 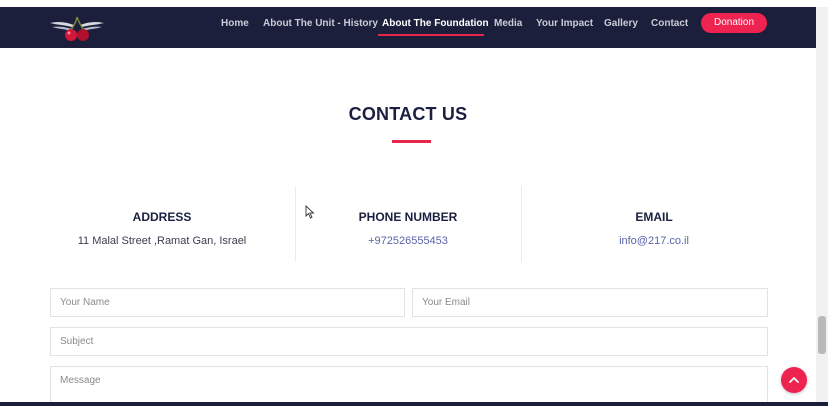 I want to click on cherry-wings-logo-icon, so click(x=77, y=28).